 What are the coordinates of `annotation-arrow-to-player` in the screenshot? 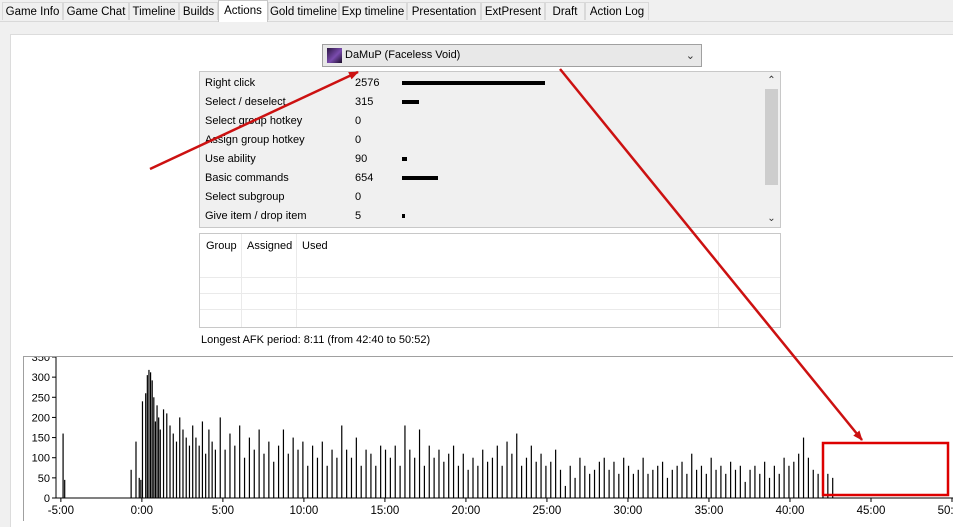 It's located at (254, 120).